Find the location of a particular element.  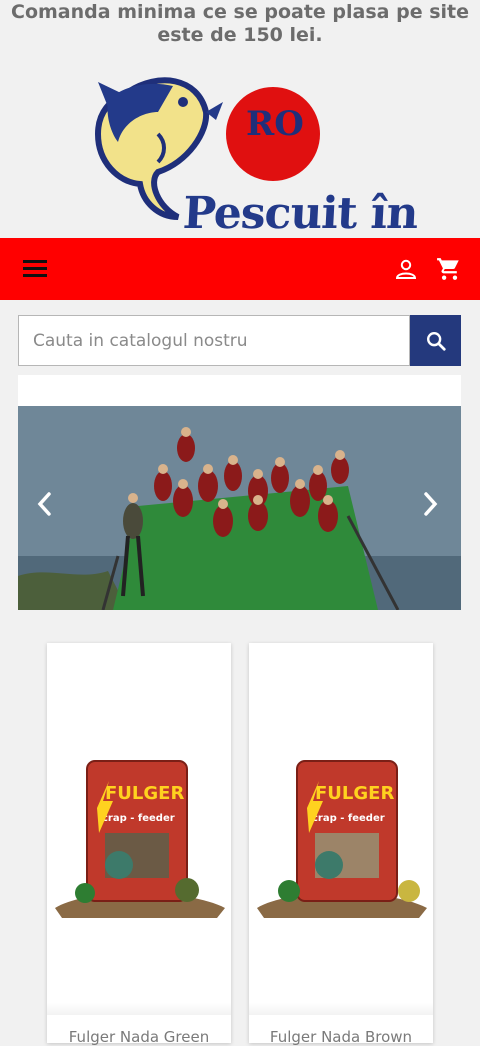

shopping-cart-icon is located at coordinates (449, 269).